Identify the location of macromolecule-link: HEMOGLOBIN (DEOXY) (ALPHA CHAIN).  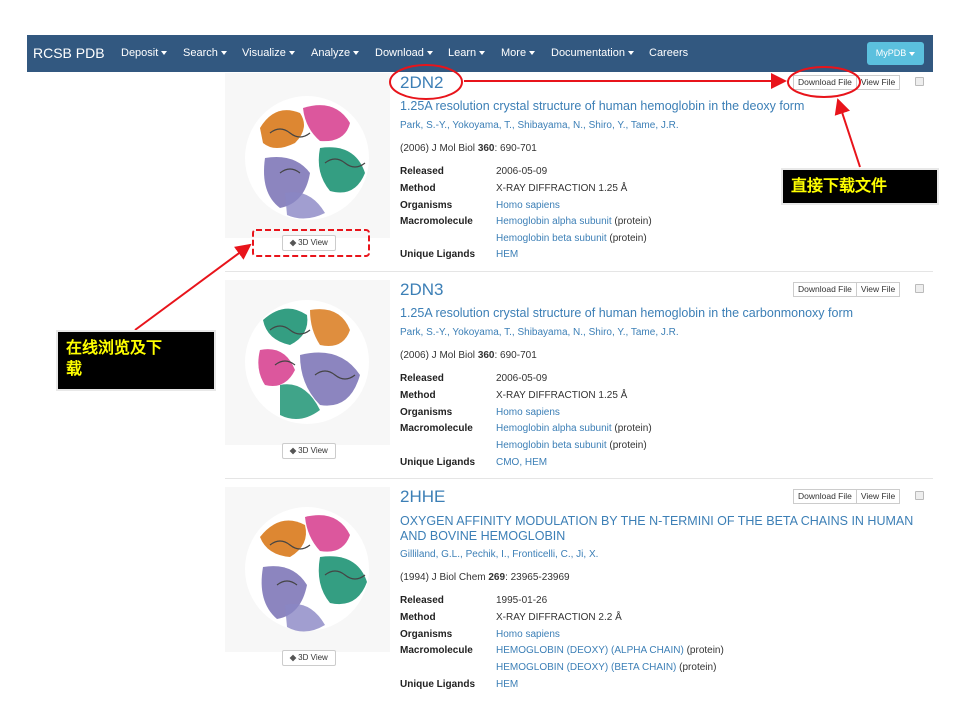
(590, 650).